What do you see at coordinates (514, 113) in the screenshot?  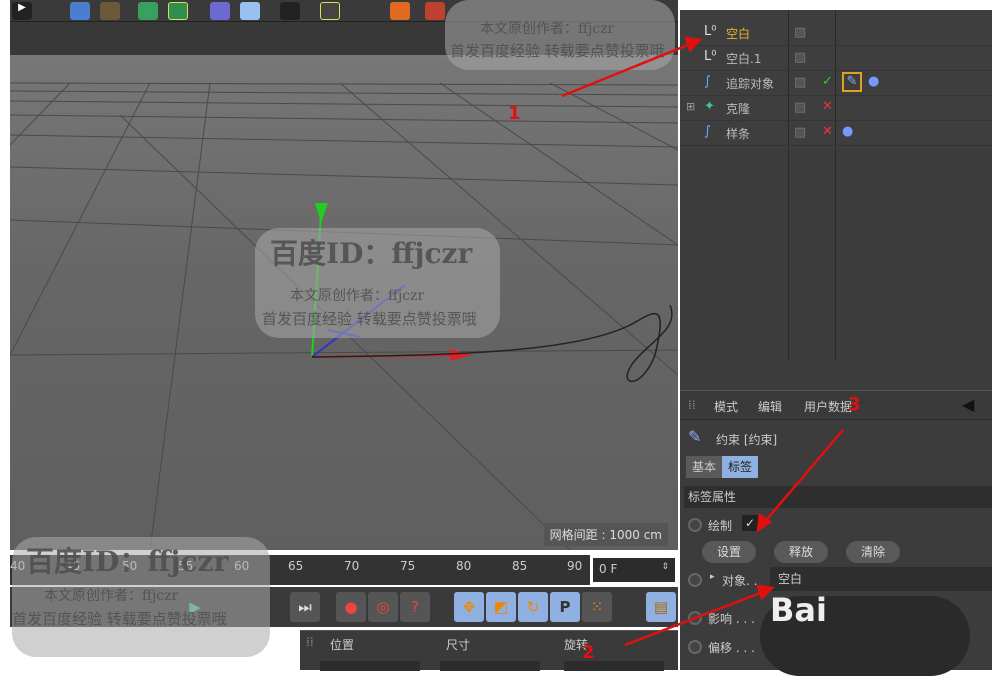 I see `annotation-1: 1` at bounding box center [514, 113].